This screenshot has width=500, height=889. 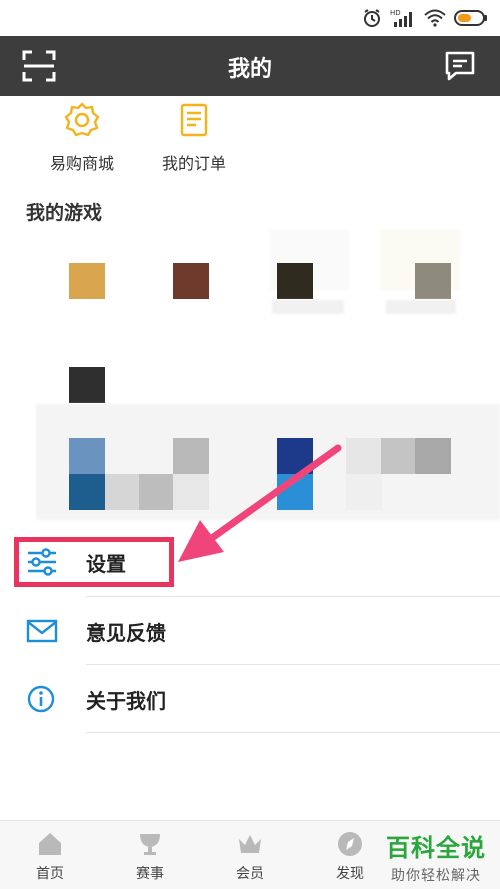 I want to click on nav-item-membership: 会员, so click(x=250, y=857).